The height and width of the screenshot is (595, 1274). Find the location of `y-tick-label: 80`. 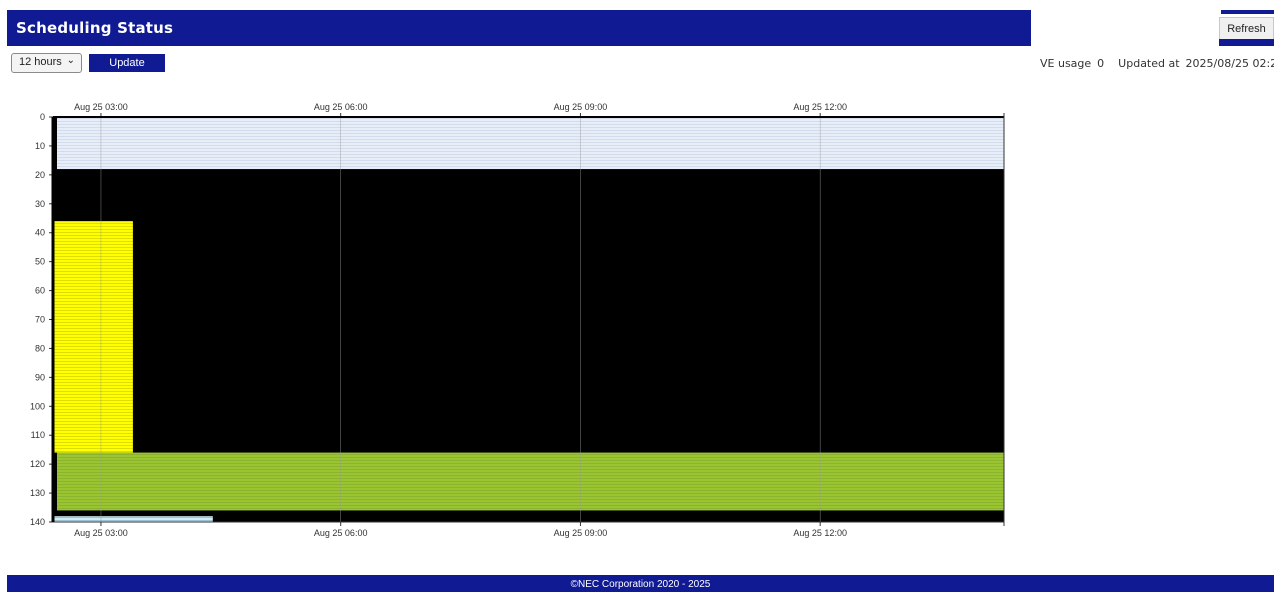

y-tick-label: 80 is located at coordinates (40, 348).